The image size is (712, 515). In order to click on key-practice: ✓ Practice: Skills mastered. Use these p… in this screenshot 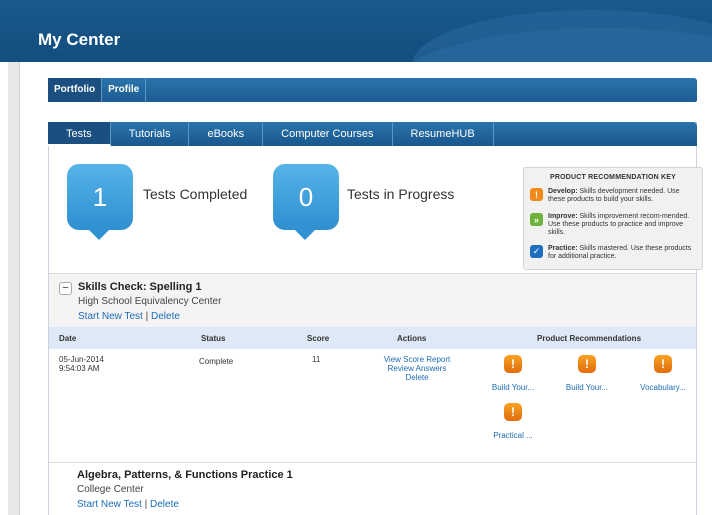, I will do `click(613, 253)`.